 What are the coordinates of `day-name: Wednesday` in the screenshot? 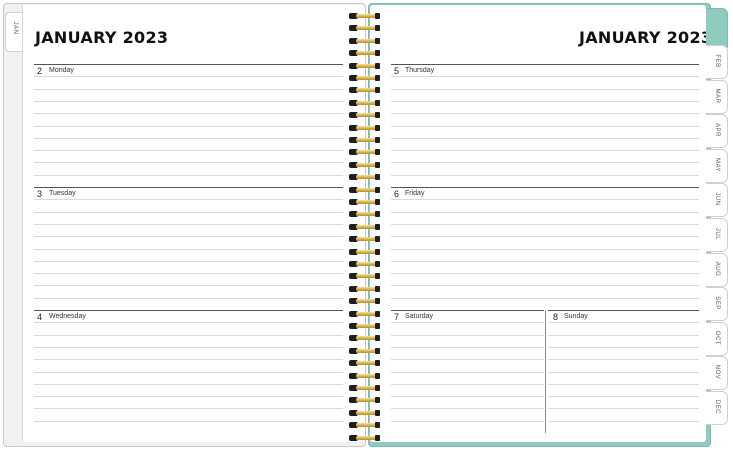 It's located at (67, 316).